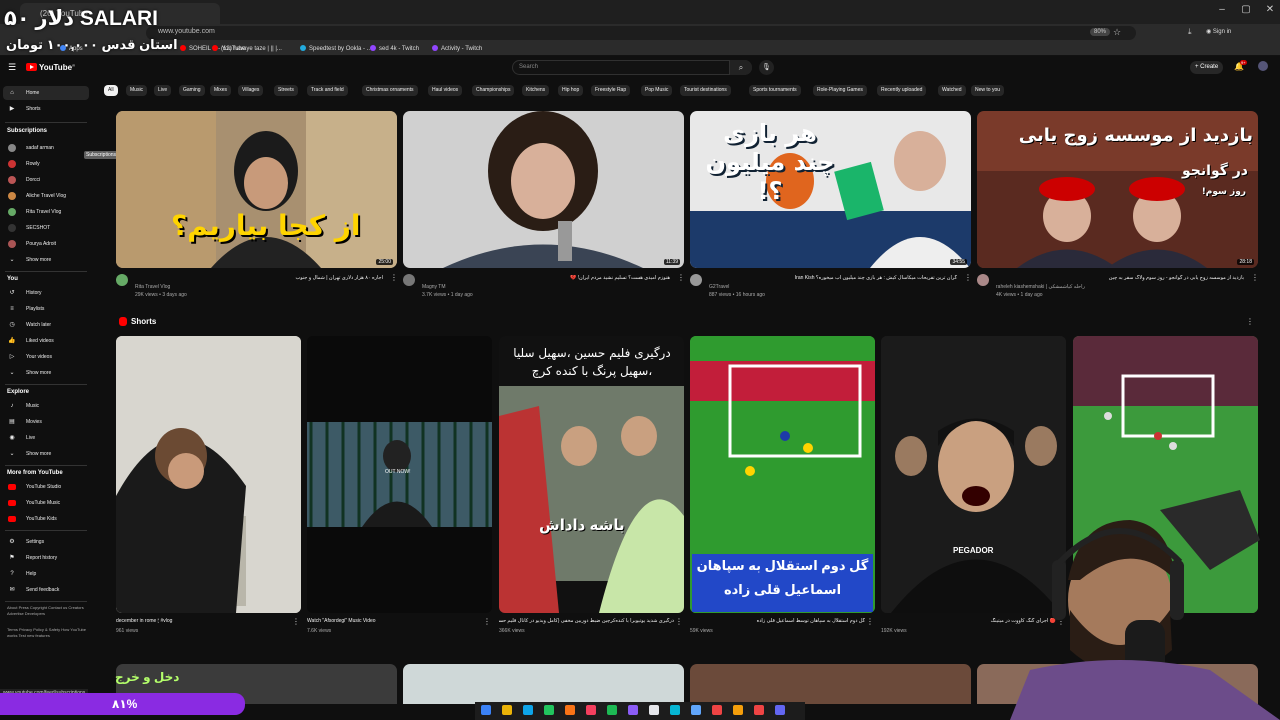 This screenshot has width=1280, height=720. I want to click on sidebar-item-youtube-studio: YouTube Studio, so click(46, 487).